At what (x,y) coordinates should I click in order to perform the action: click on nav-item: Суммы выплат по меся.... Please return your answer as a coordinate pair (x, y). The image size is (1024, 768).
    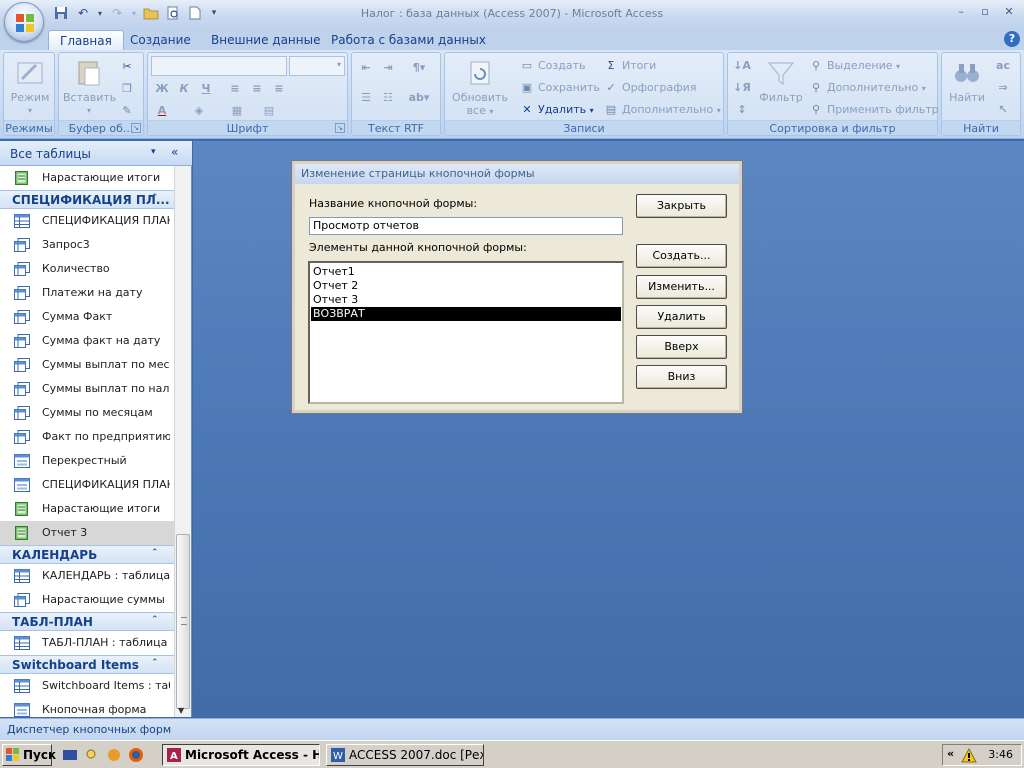
    Looking at the image, I should click on (87, 365).